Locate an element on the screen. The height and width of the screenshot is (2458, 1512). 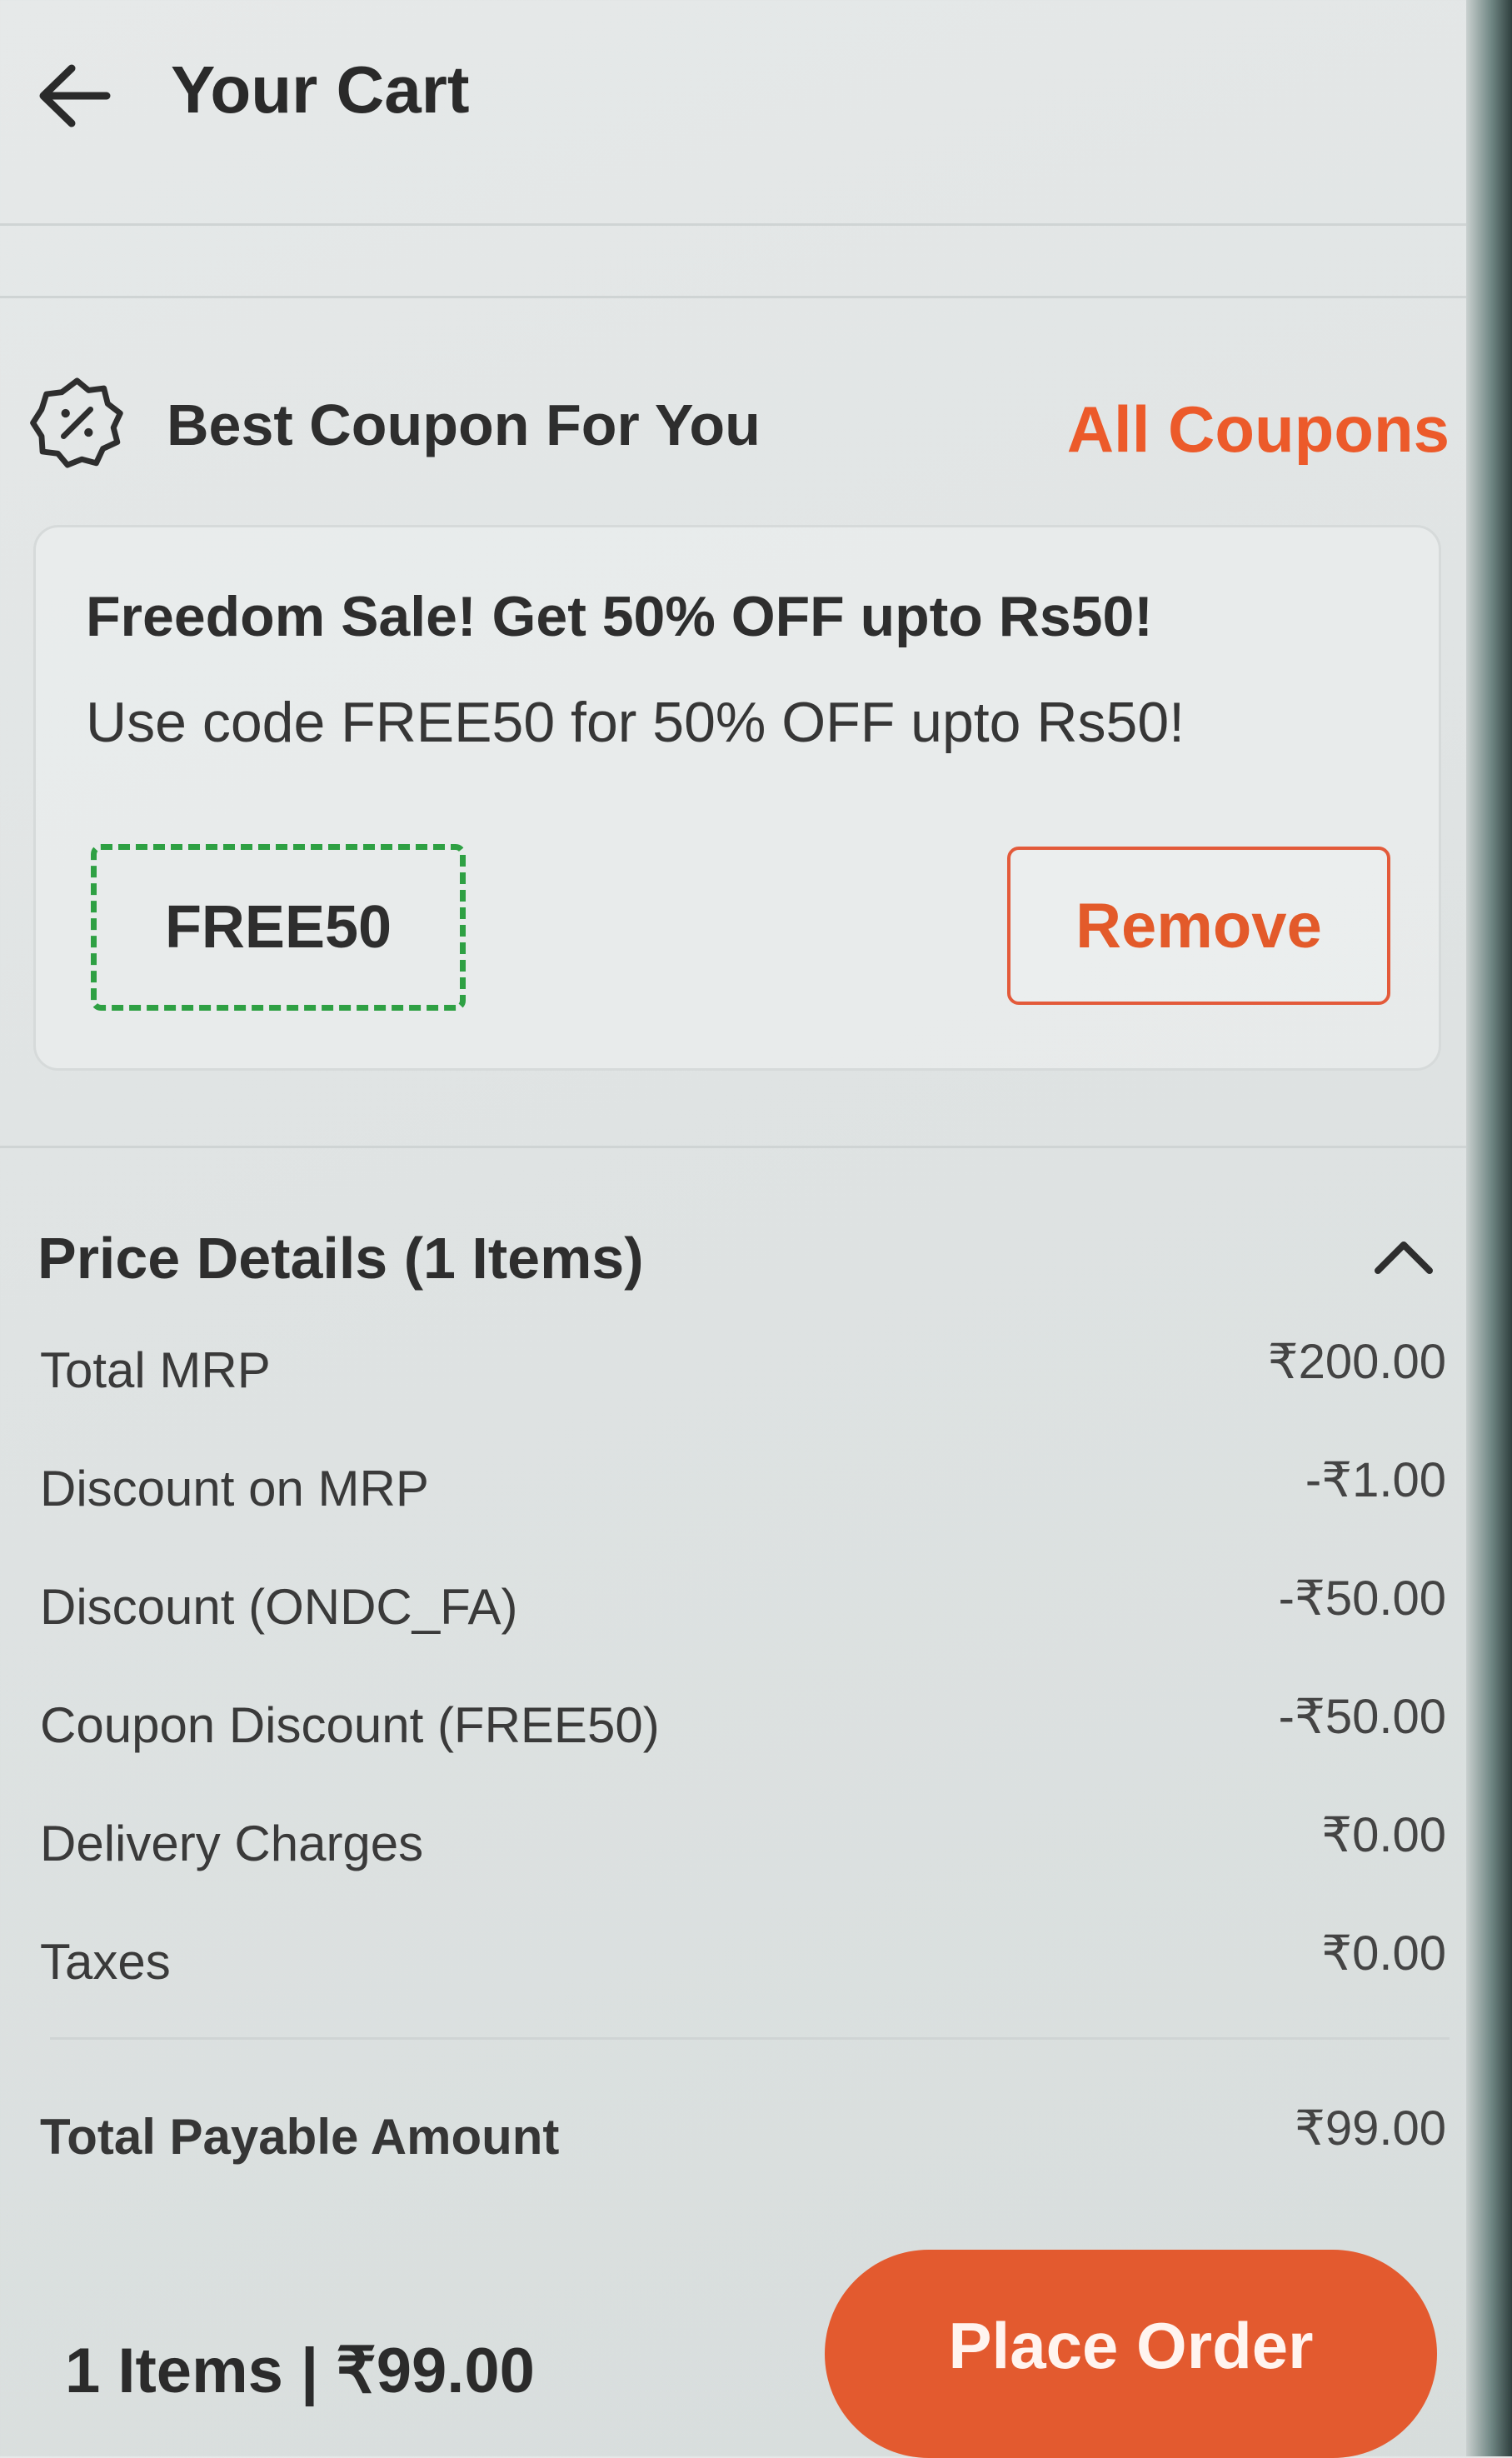
price-row-taxes: Taxes ₹0.00 is located at coordinates (743, 1962).